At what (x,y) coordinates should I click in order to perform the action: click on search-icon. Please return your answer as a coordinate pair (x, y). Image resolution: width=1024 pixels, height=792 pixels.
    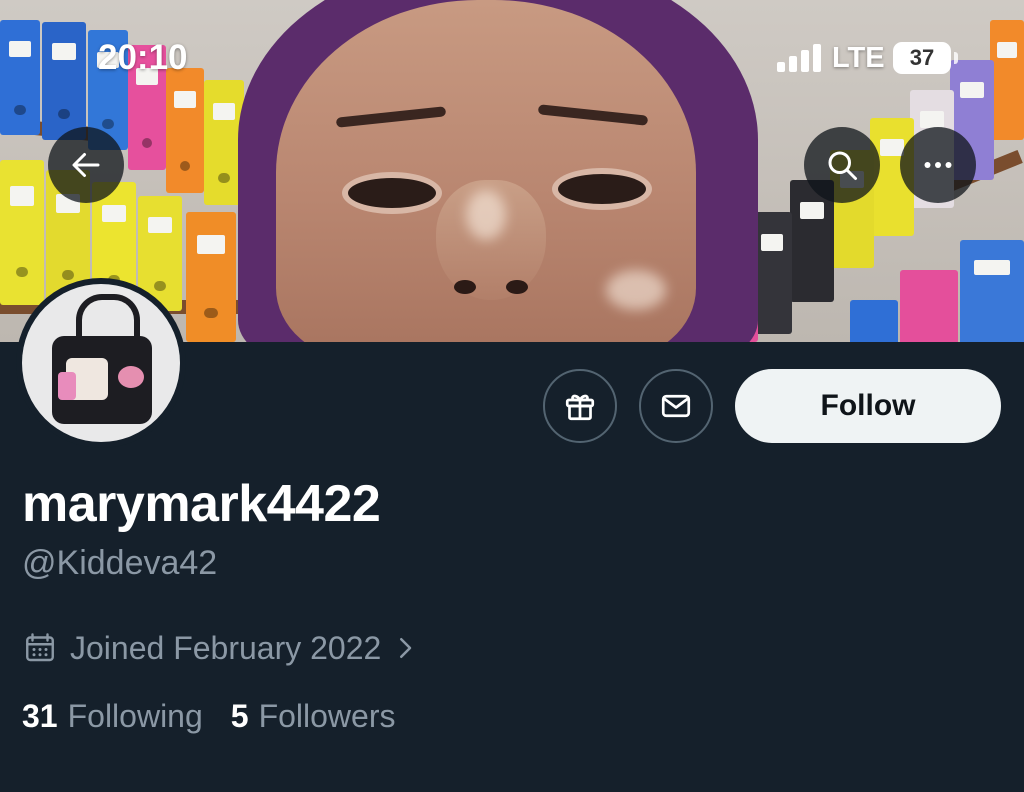
    Looking at the image, I should click on (842, 165).